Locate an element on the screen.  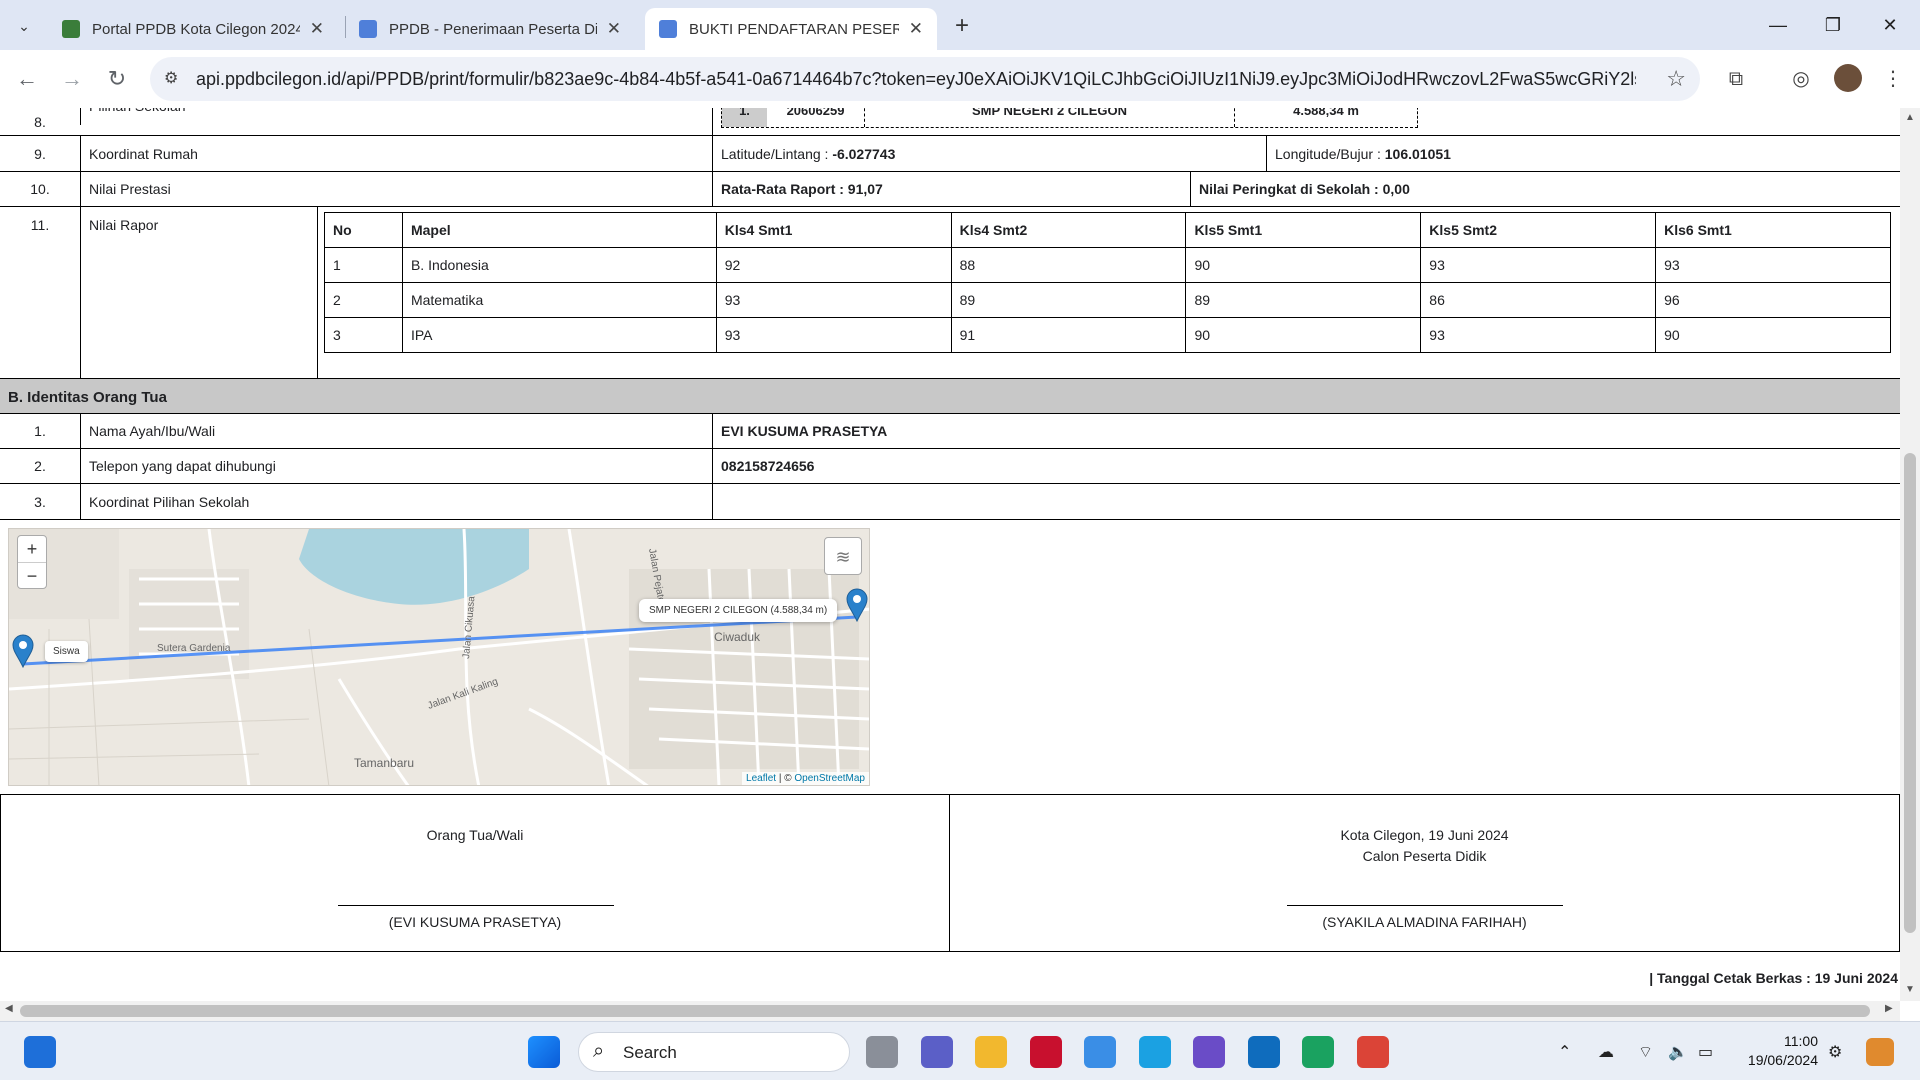
map-attribution: Leaflet | © OpenStreetMap is located at coordinates (805, 778).